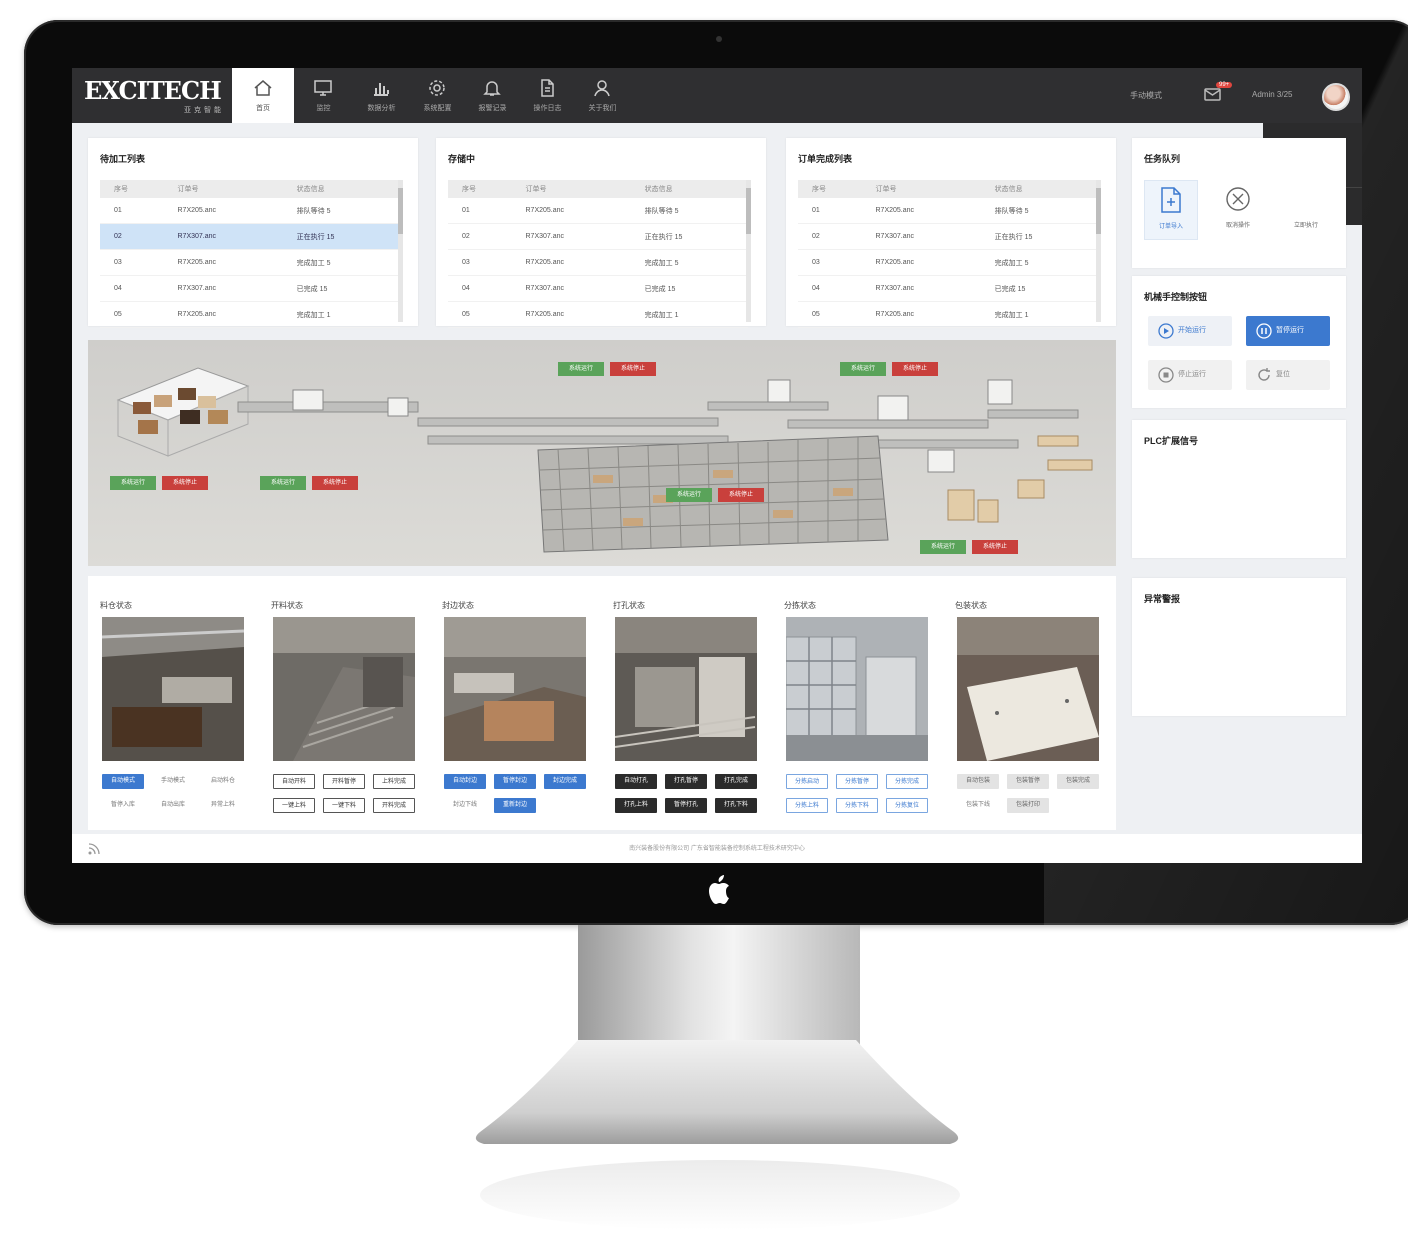 The image size is (1408, 1239). I want to click on station-control-button: 打孔暂停, so click(686, 781).